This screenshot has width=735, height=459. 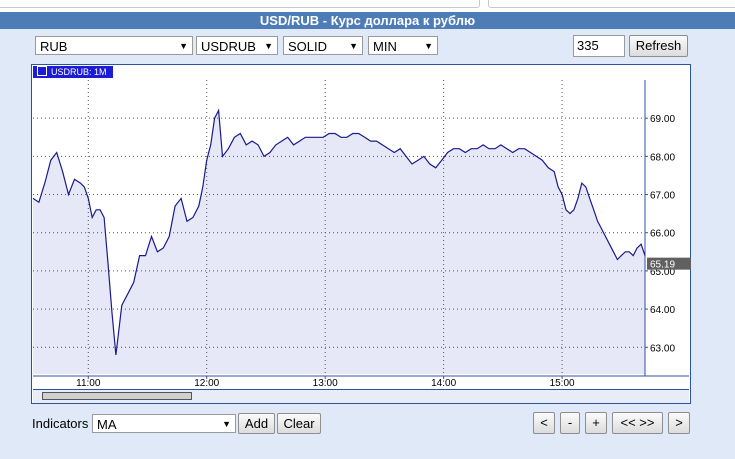 What do you see at coordinates (206, 383) in the screenshot?
I see `x-tick-label: 12:00` at bounding box center [206, 383].